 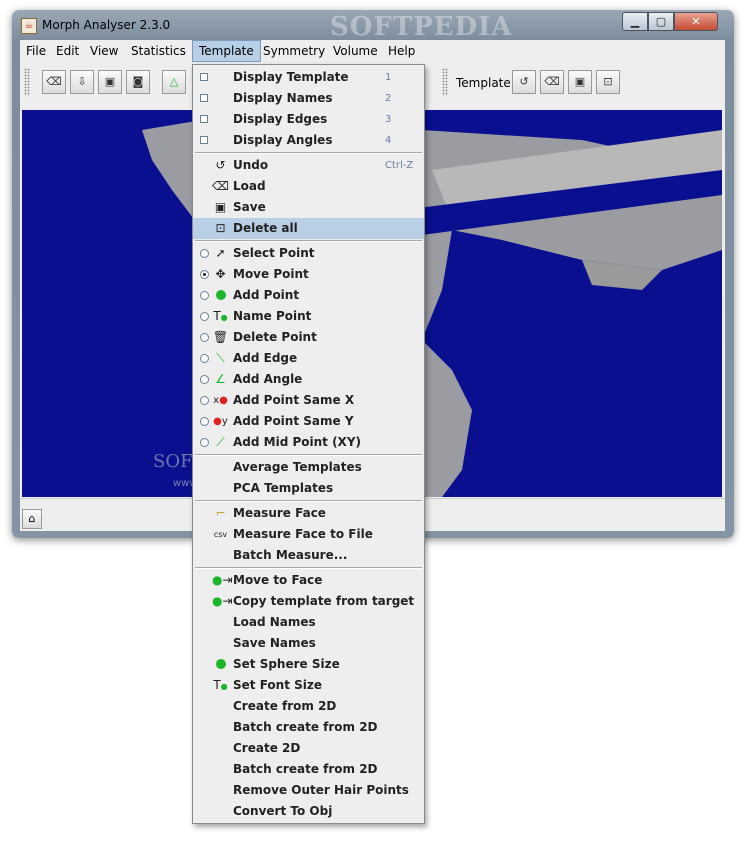 I want to click on menu-pca-templates: PCA Templates, so click(x=308, y=488).